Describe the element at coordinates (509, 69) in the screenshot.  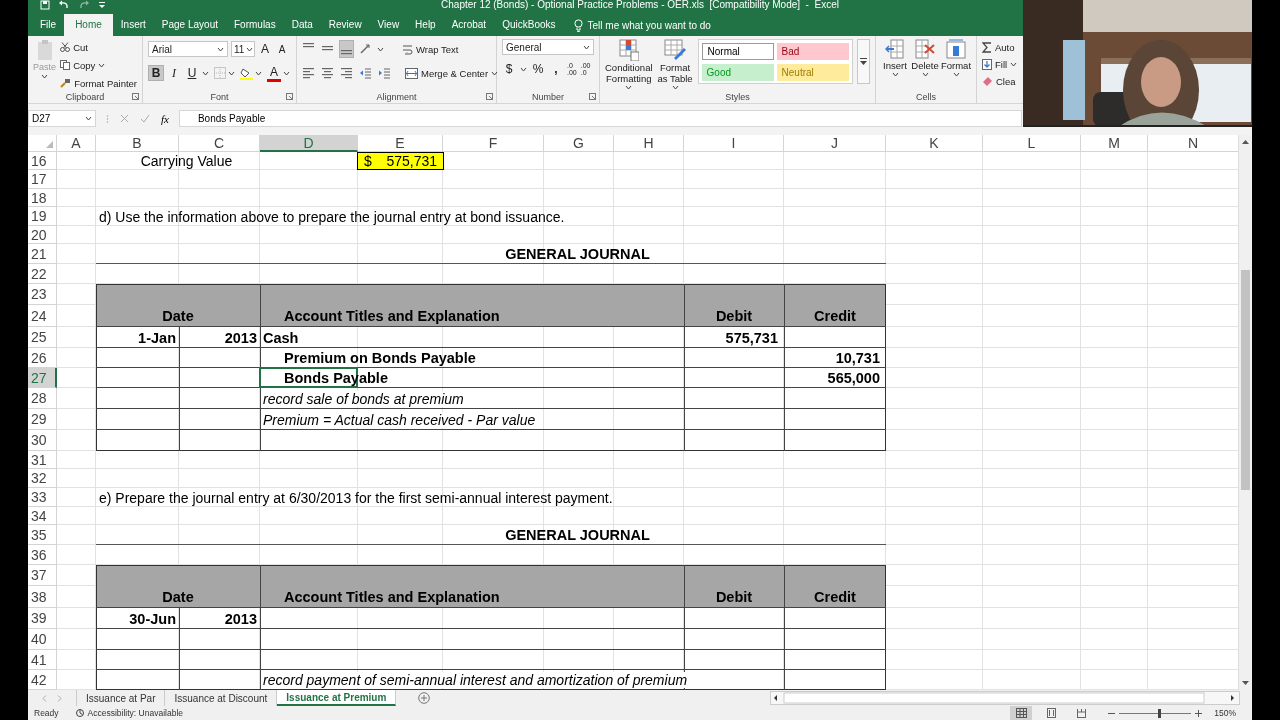
I see `currency-button: $` at that location.